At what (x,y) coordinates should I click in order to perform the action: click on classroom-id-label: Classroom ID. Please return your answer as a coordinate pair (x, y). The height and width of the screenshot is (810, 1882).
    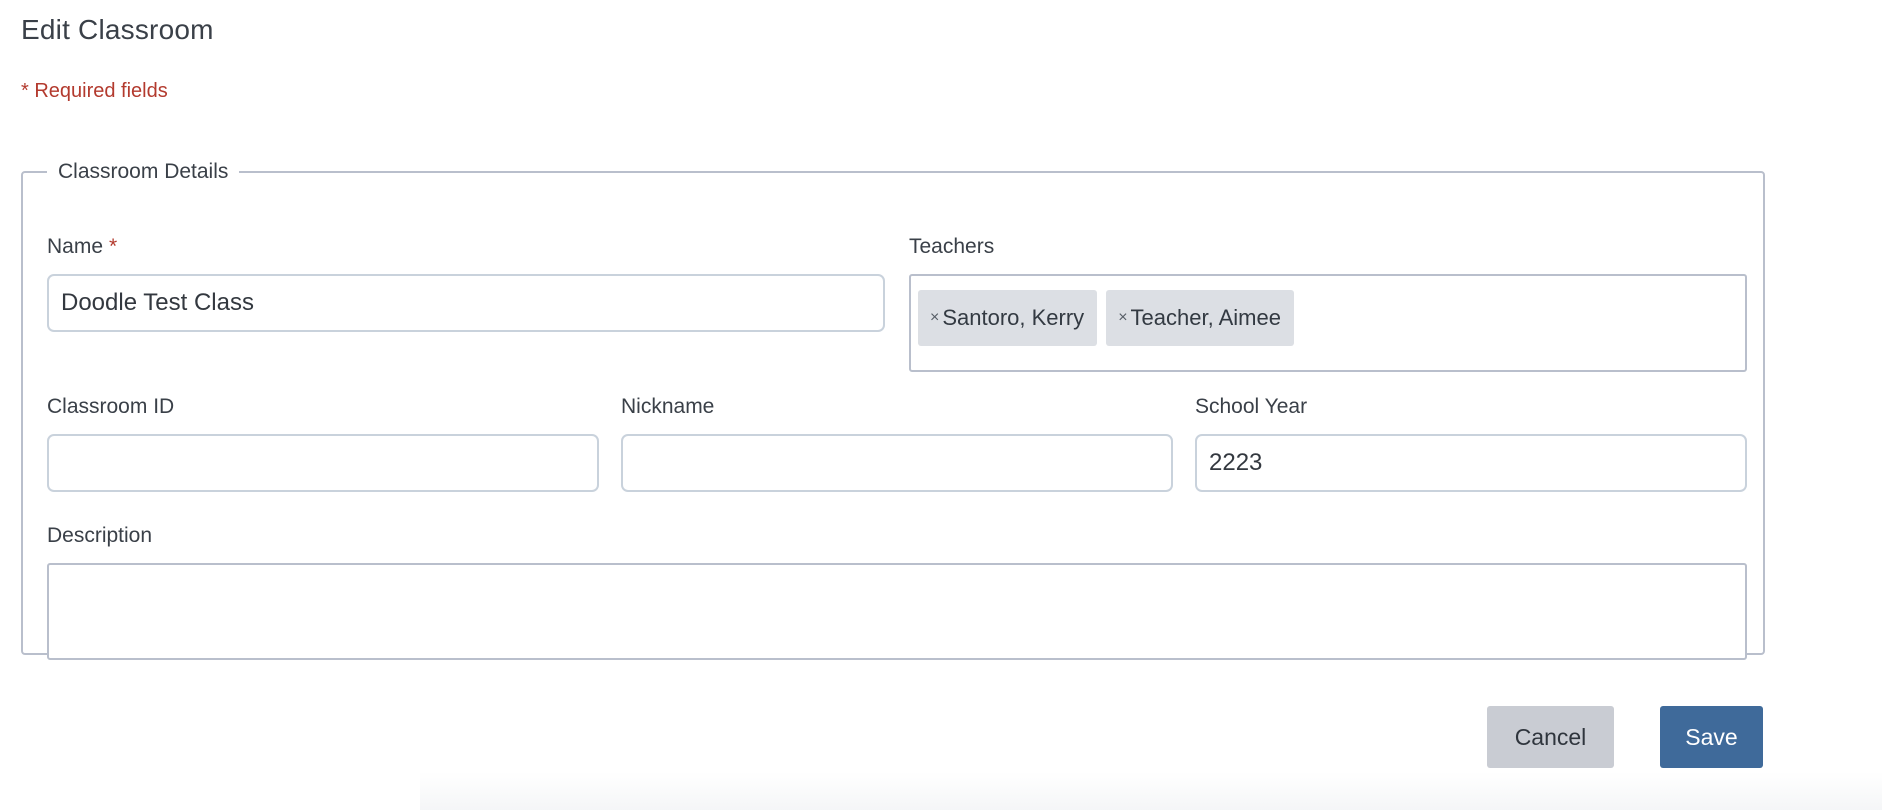
    Looking at the image, I should click on (111, 406).